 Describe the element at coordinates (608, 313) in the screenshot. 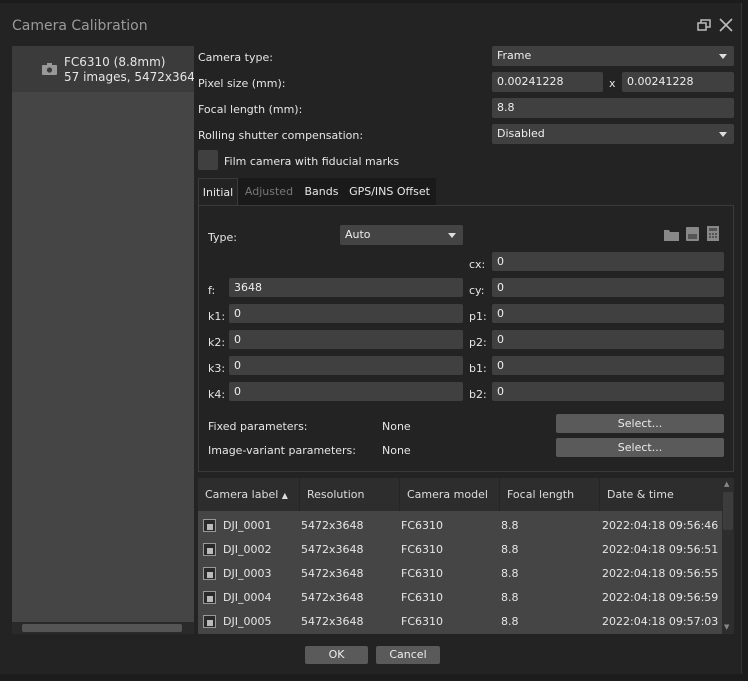

I see `p1-input: 0` at that location.